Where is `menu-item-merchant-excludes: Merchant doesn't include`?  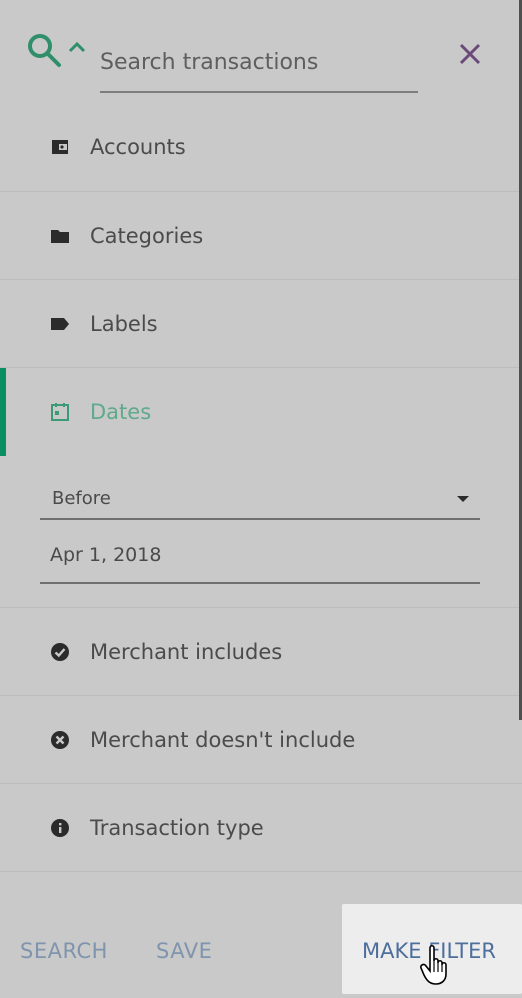
menu-item-merchant-excludes: Merchant doesn't include is located at coordinates (261, 739).